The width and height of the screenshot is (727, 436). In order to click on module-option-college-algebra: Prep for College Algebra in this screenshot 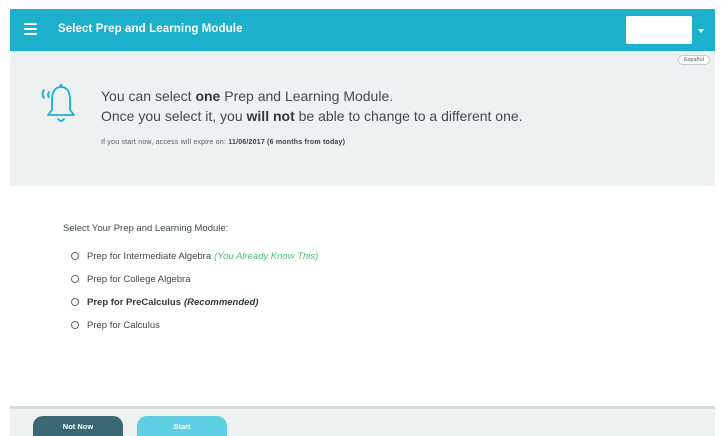, I will do `click(131, 279)`.